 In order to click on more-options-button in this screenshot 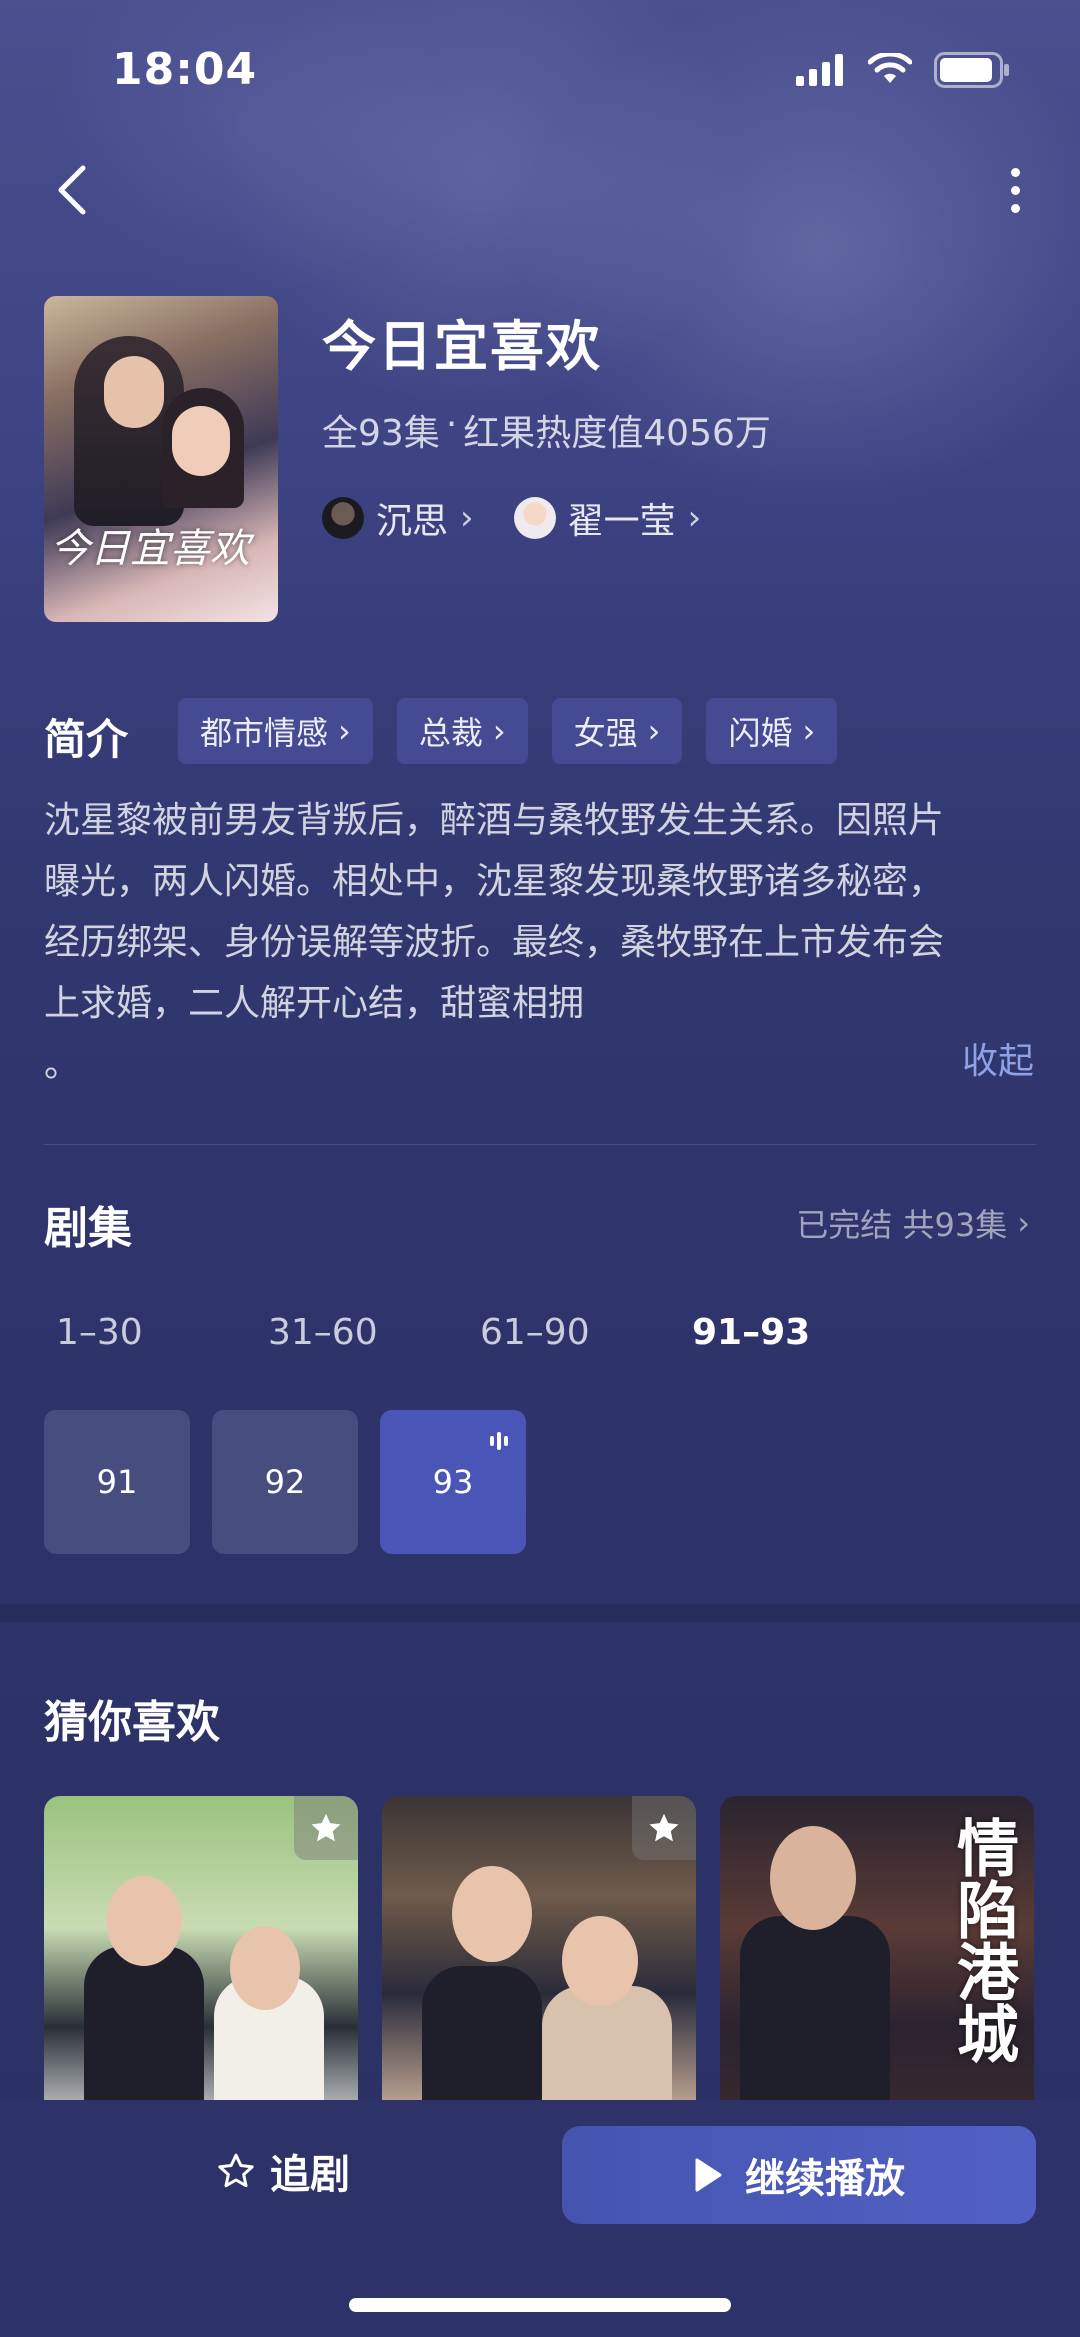, I will do `click(1015, 190)`.